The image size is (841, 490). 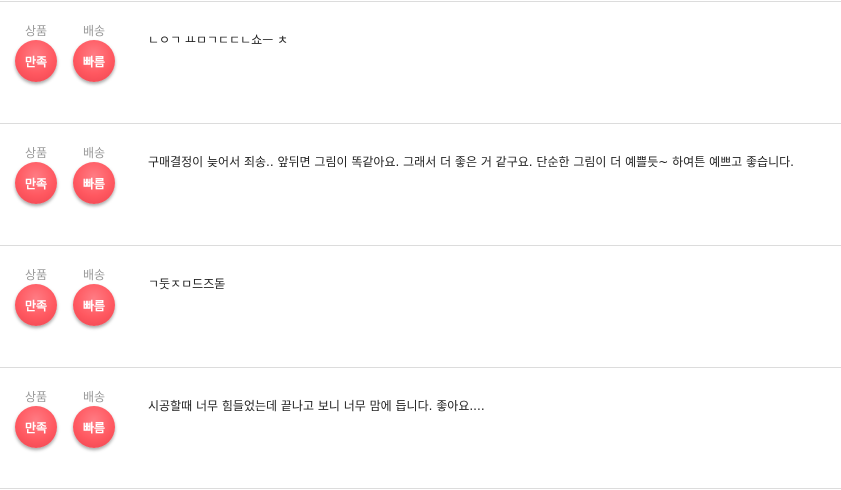 I want to click on review-text: ㄴㅇㄱ ㅛㅁㄱㄷㄷㄴ쇼ㅡ ㅊ, so click(x=218, y=40).